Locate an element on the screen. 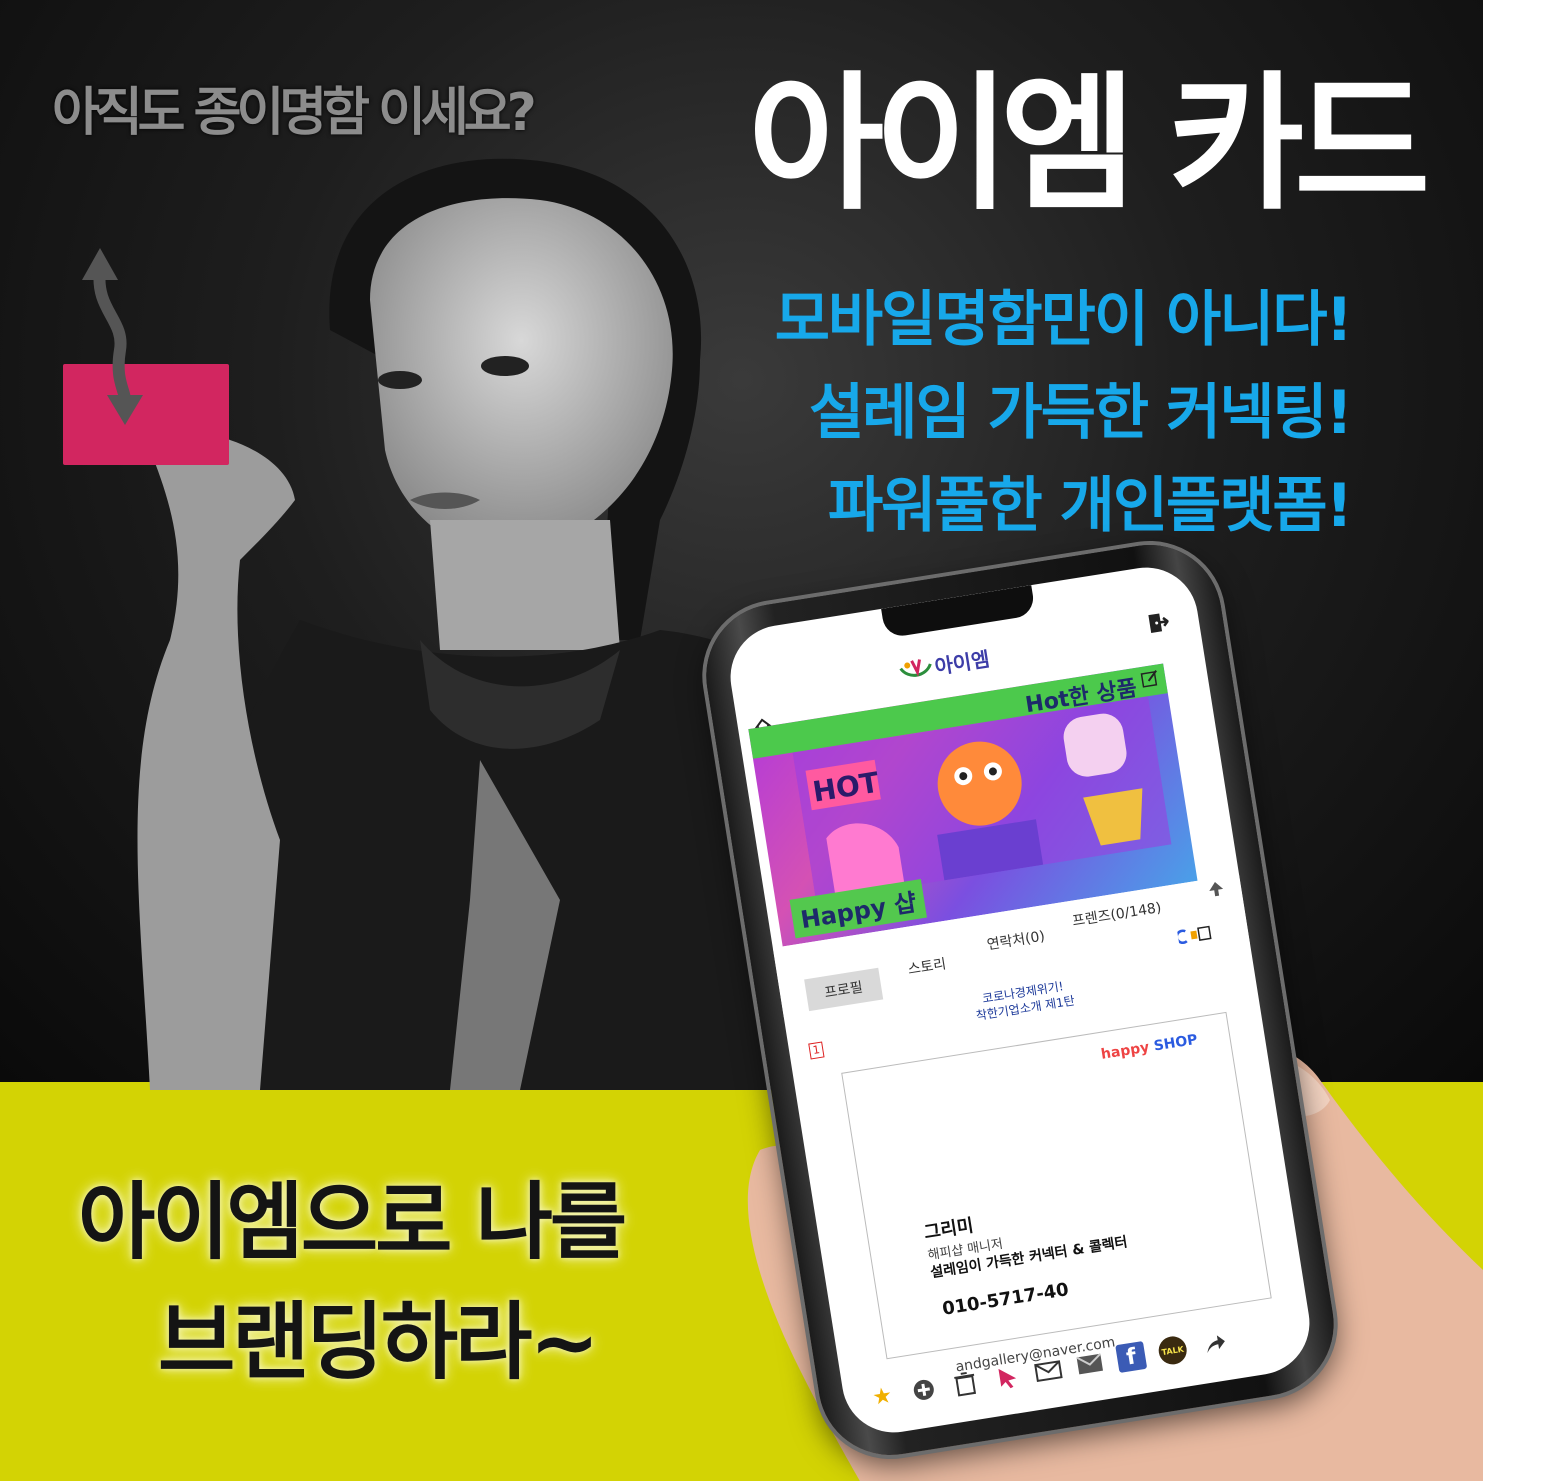  tab-friends: 프렌즈(0/148) is located at coordinates (1117, 914).